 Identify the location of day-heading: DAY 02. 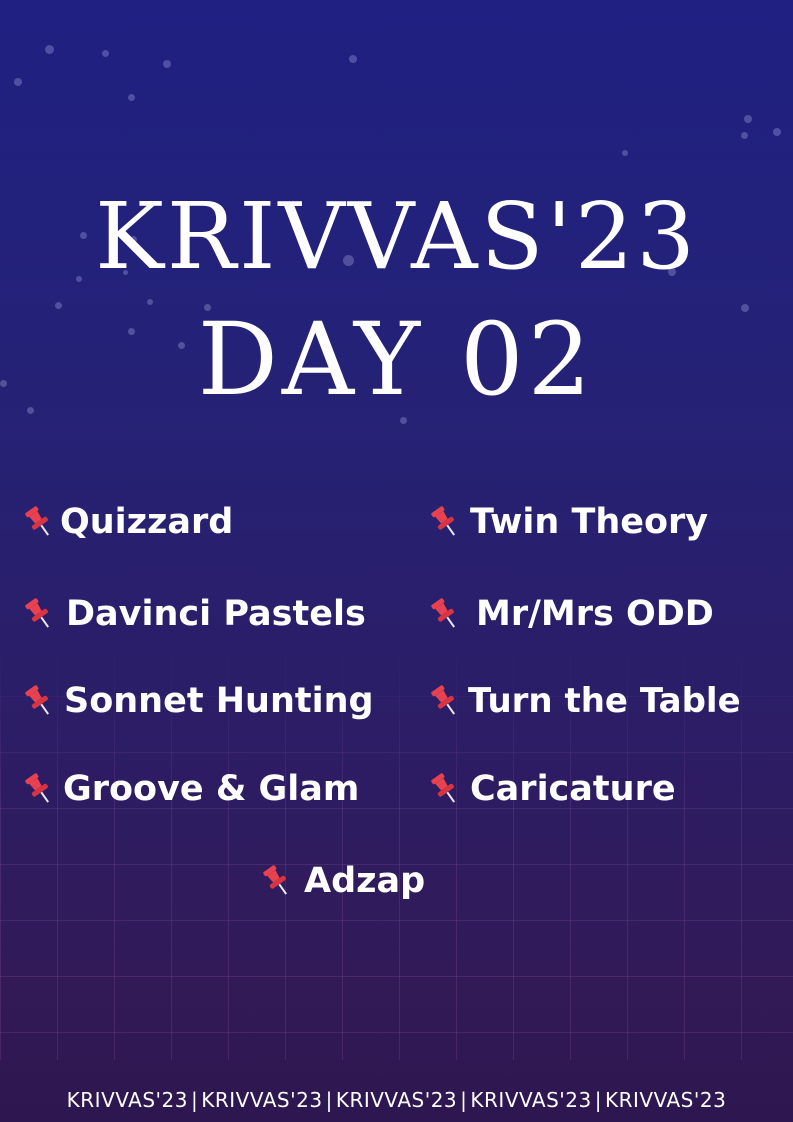
(396, 360).